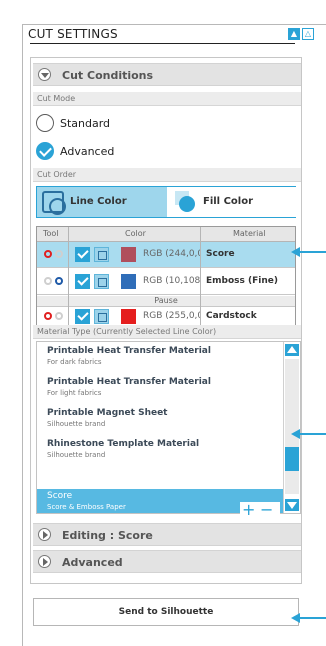 The height and width of the screenshot is (646, 326). What do you see at coordinates (86, 507) in the screenshot?
I see `material-item-desc: Score & Emboss Paper` at bounding box center [86, 507].